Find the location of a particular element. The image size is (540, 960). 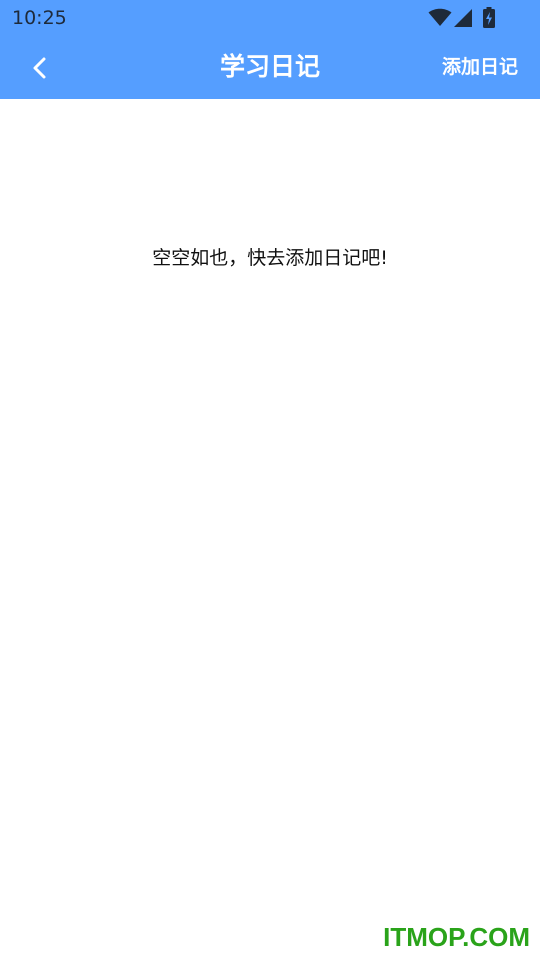

status-icons is located at coordinates (465, 18).